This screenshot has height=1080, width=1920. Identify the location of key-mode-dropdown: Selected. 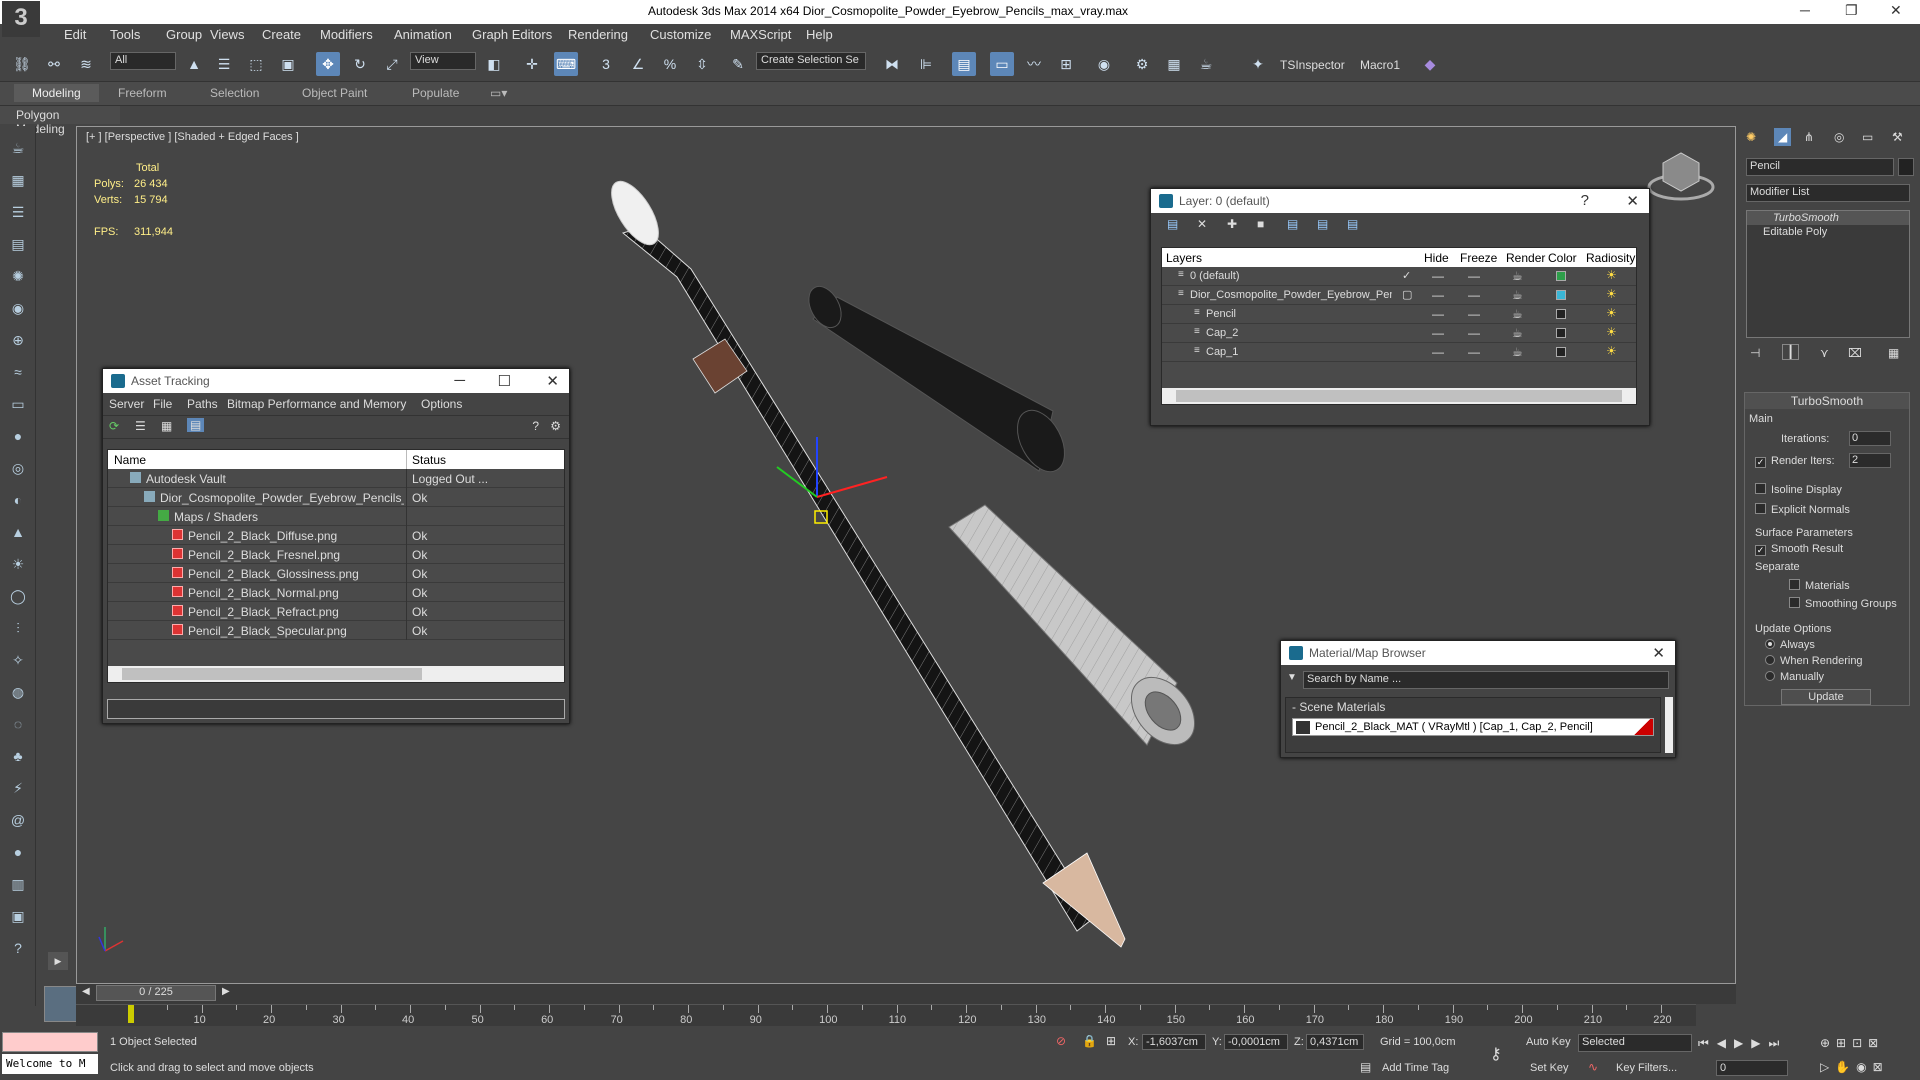
(1635, 1043).